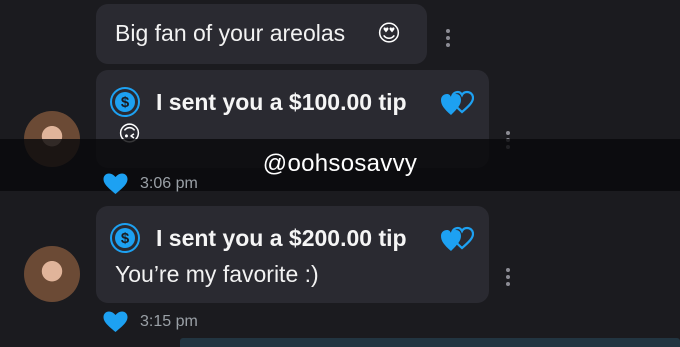 The height and width of the screenshot is (347, 680). I want to click on watermark-text: @oohsosavvy, so click(340, 163).